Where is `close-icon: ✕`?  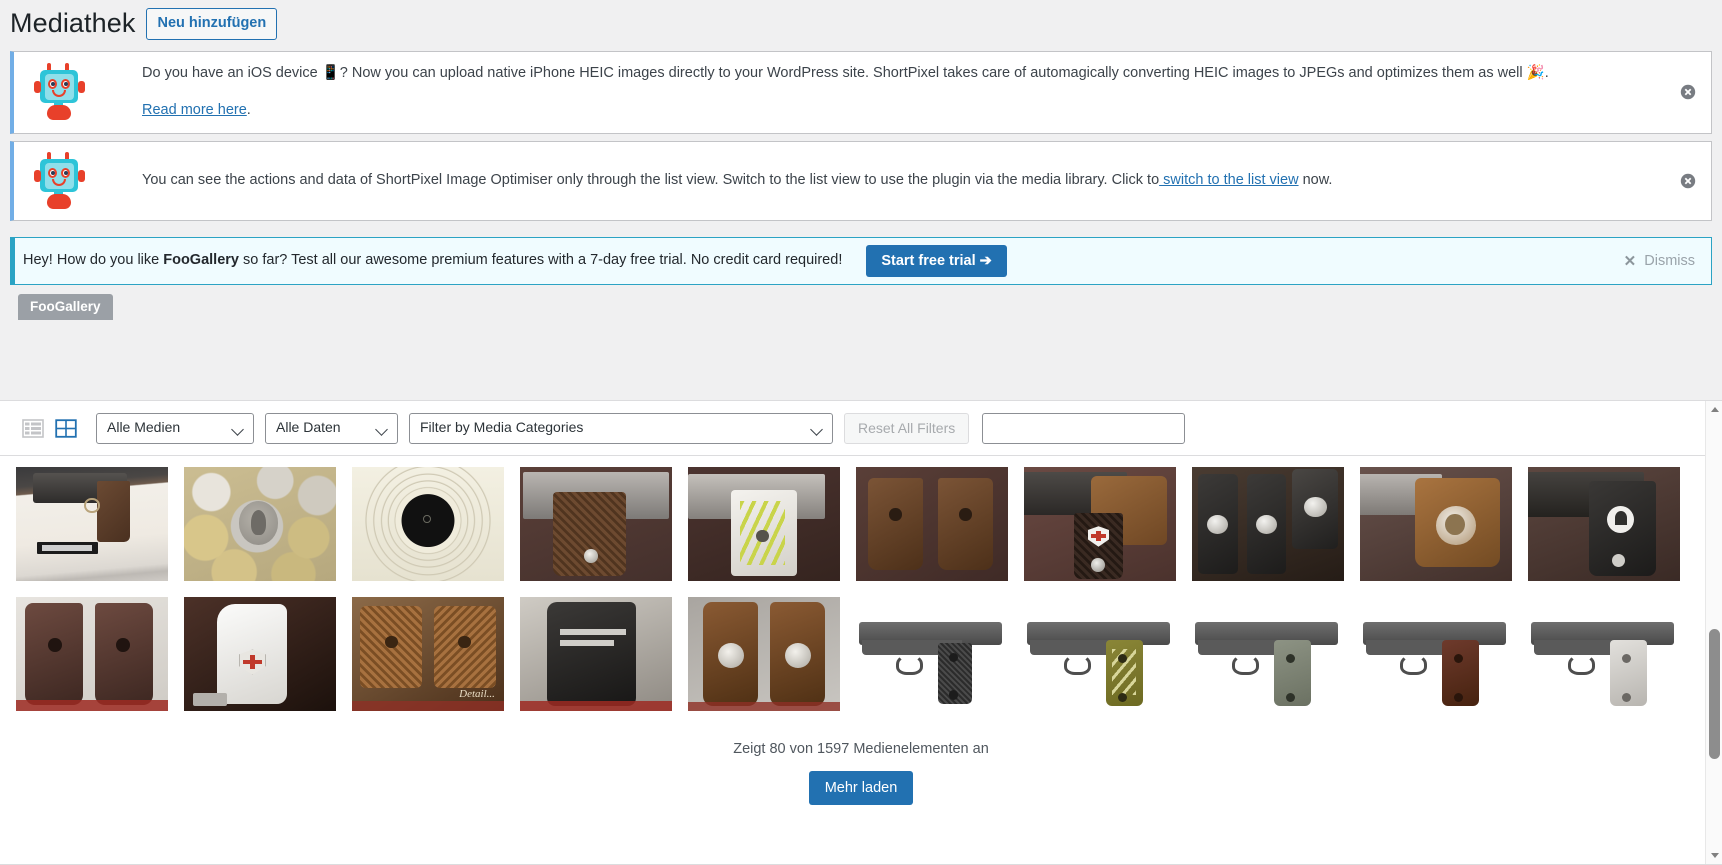 close-icon: ✕ is located at coordinates (1630, 261).